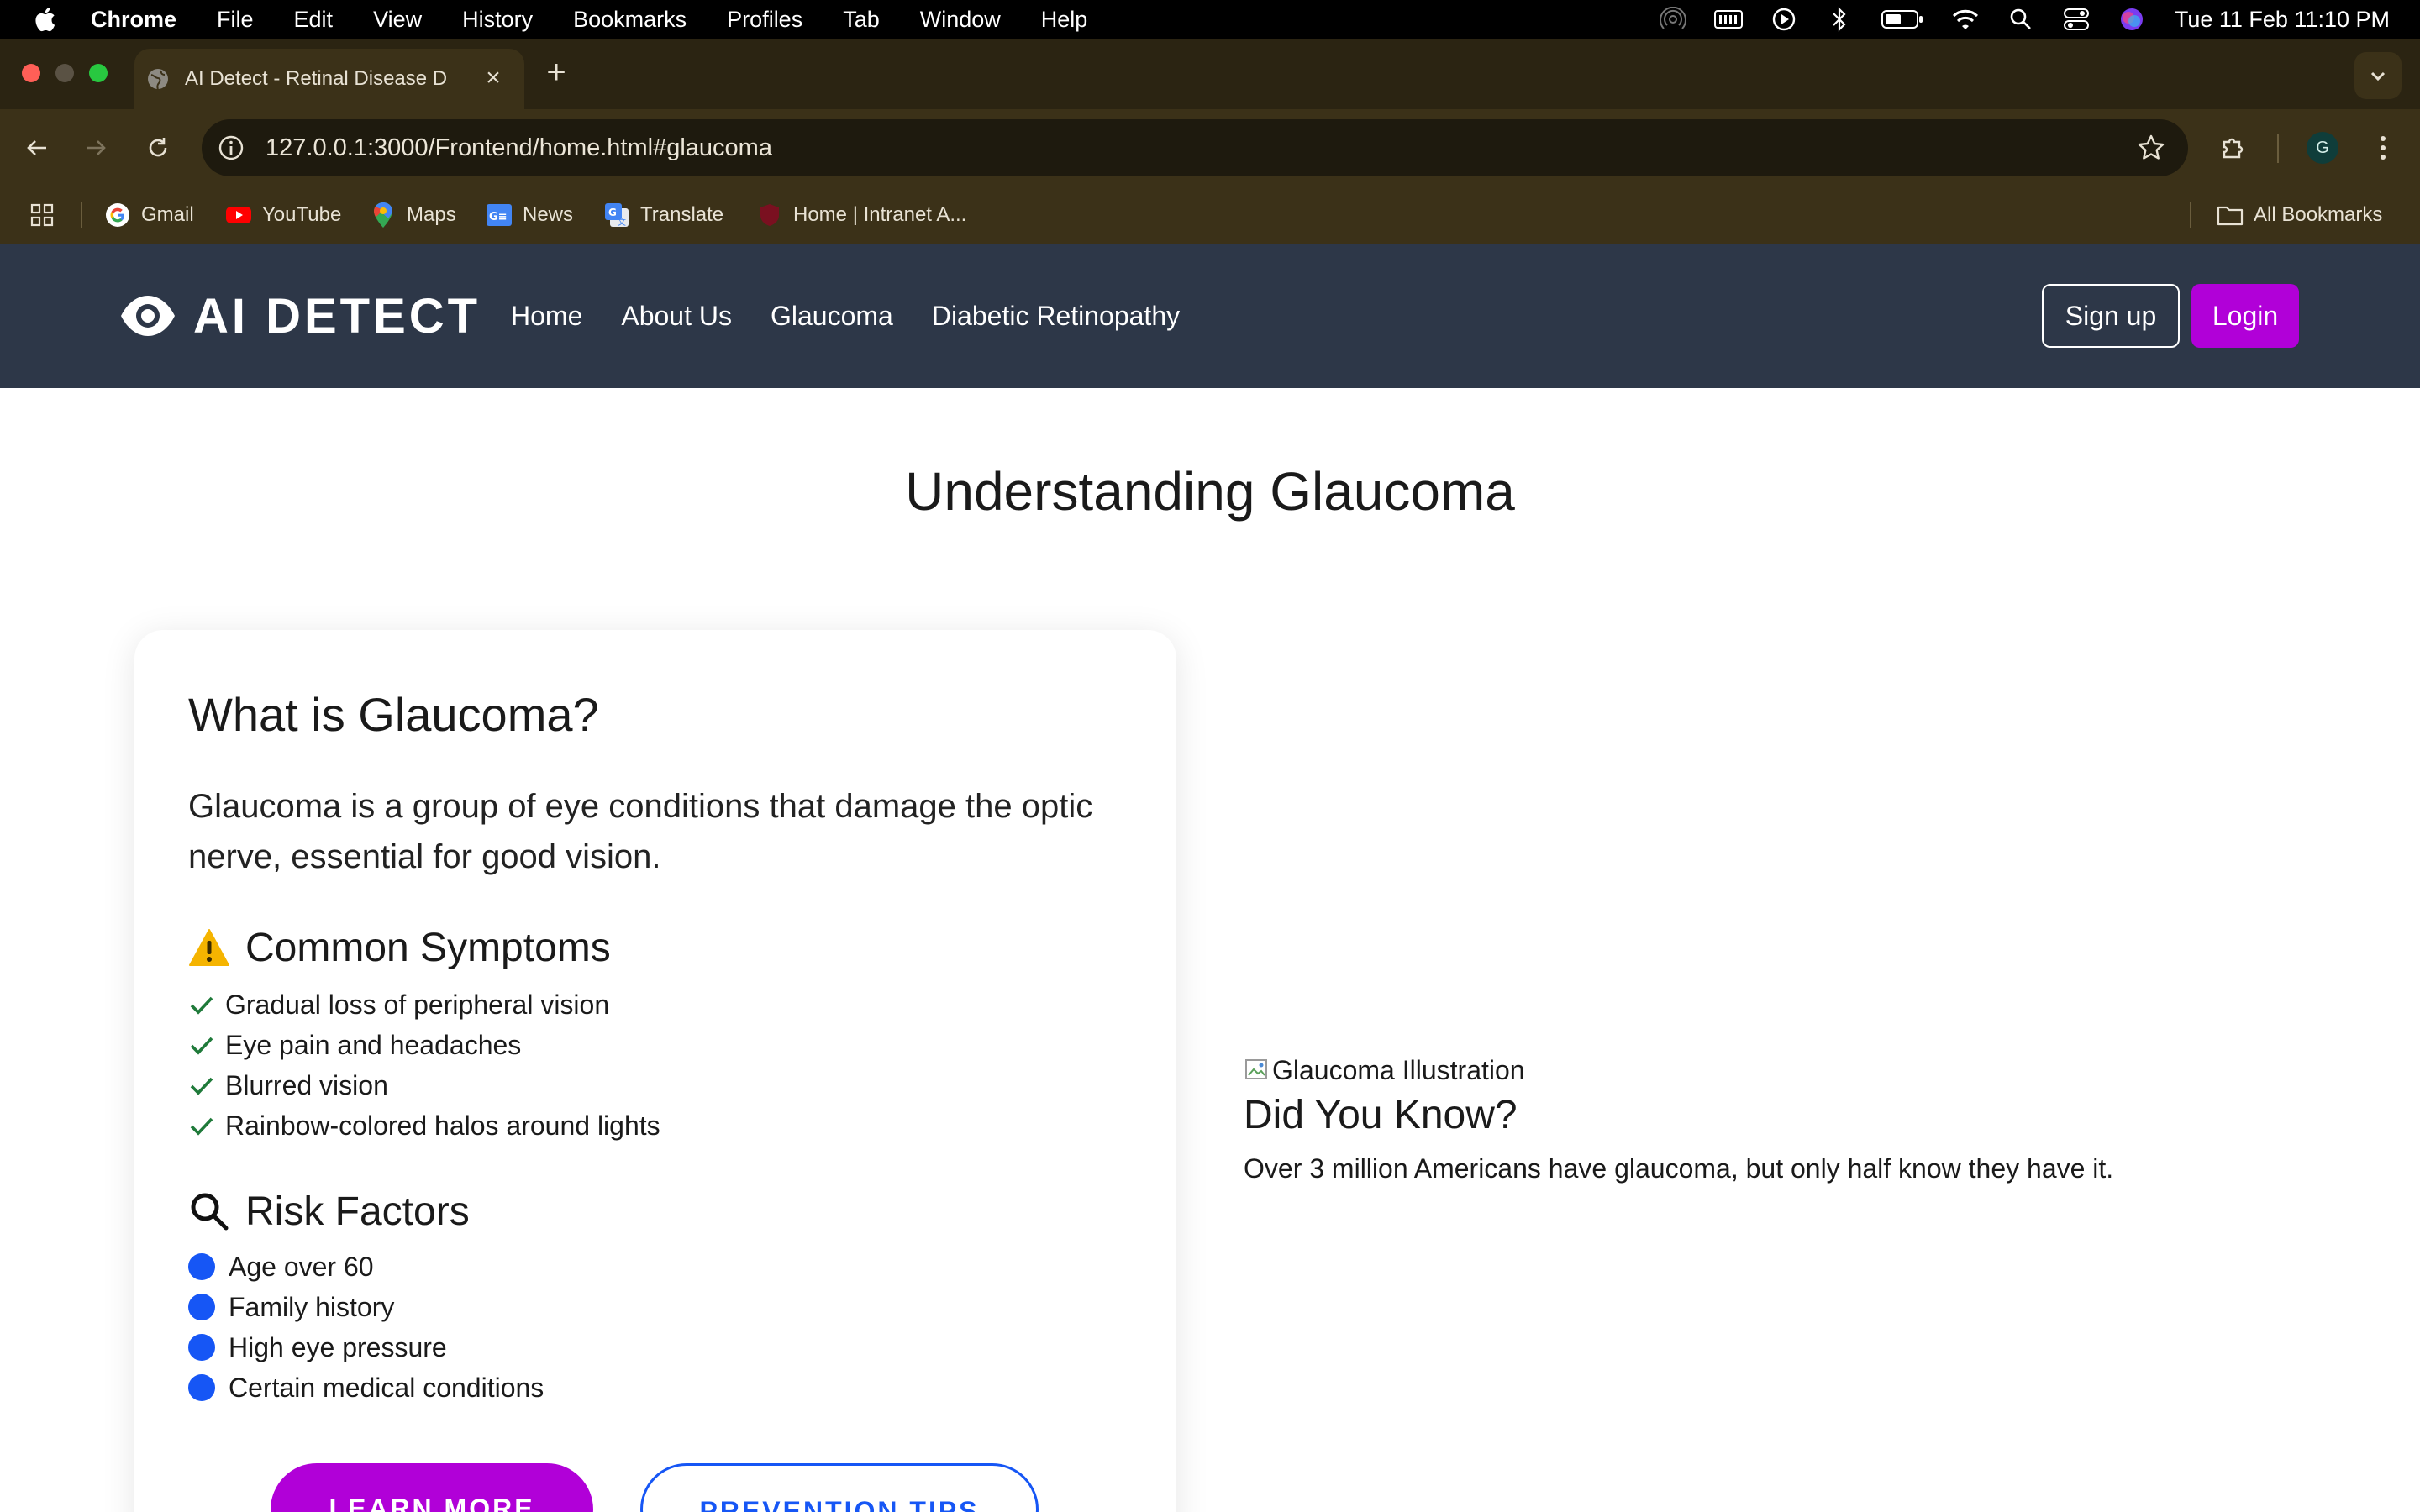 Image resolution: width=2420 pixels, height=1512 pixels. What do you see at coordinates (383, 215) in the screenshot?
I see `maps-pin-icon` at bounding box center [383, 215].